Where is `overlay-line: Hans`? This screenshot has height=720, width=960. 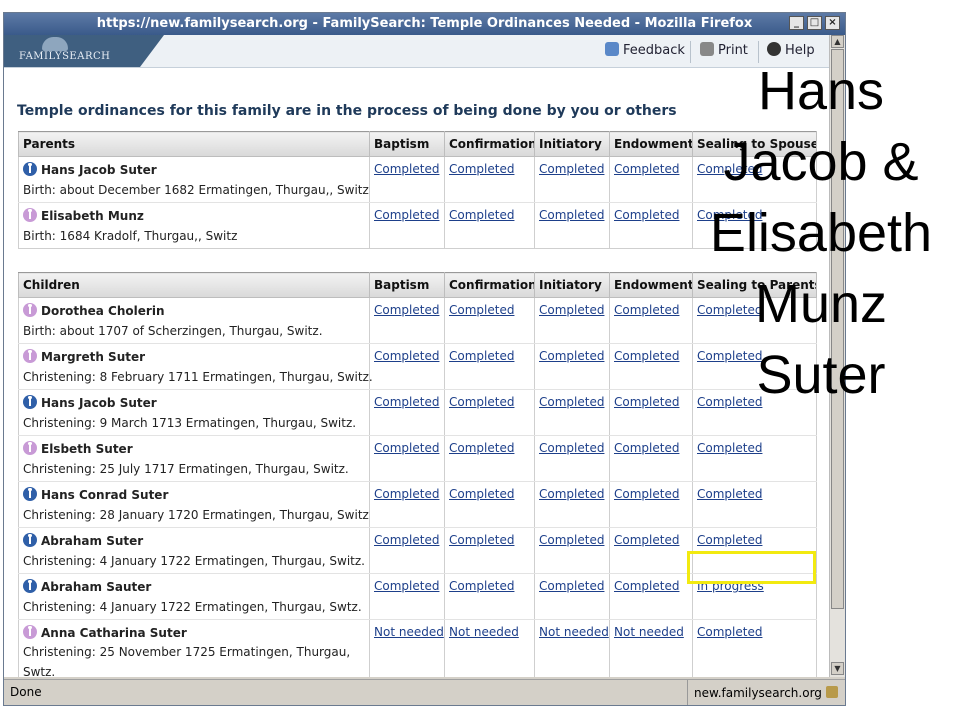
overlay-line: Hans is located at coordinates (821, 91).